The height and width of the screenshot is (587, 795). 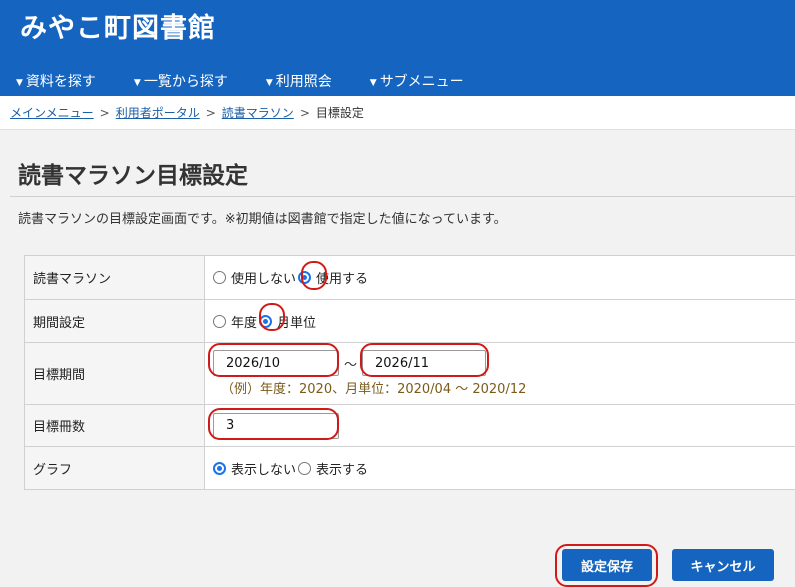 I want to click on radio-graph-hide: 表示しない, so click(x=254, y=468).